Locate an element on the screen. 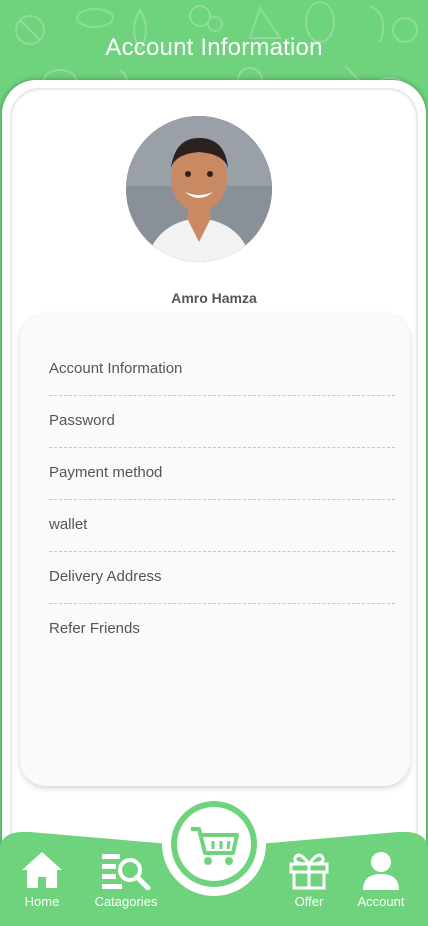 The width and height of the screenshot is (428, 926). profile-name: Amro Hamza is located at coordinates (214, 298).